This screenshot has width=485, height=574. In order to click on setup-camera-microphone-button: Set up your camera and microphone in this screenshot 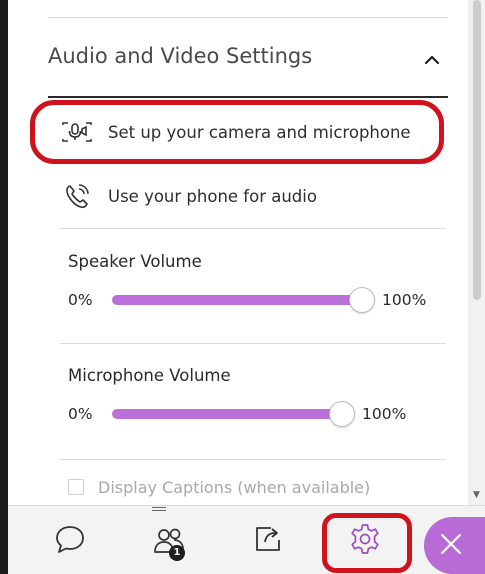, I will do `click(235, 132)`.